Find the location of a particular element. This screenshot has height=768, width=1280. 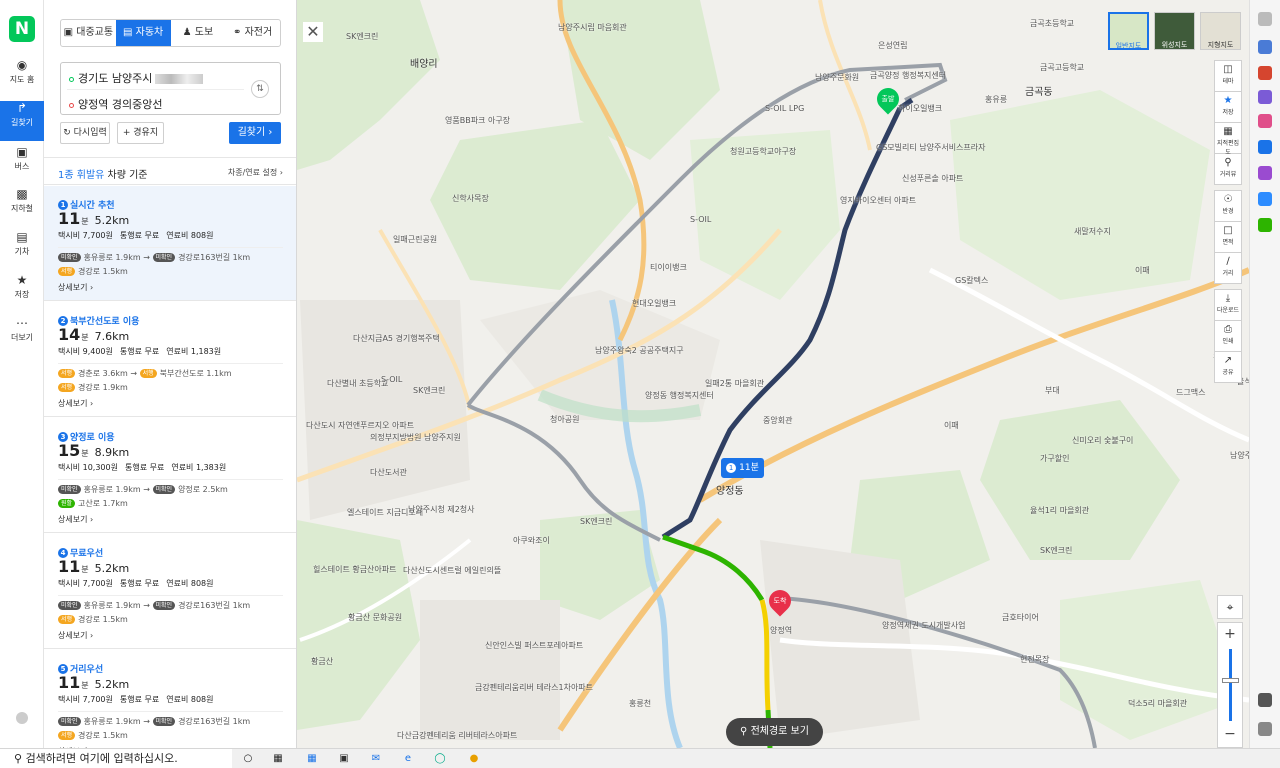

rail-map-home: ◉ 지도 홈 is located at coordinates (22, 78).